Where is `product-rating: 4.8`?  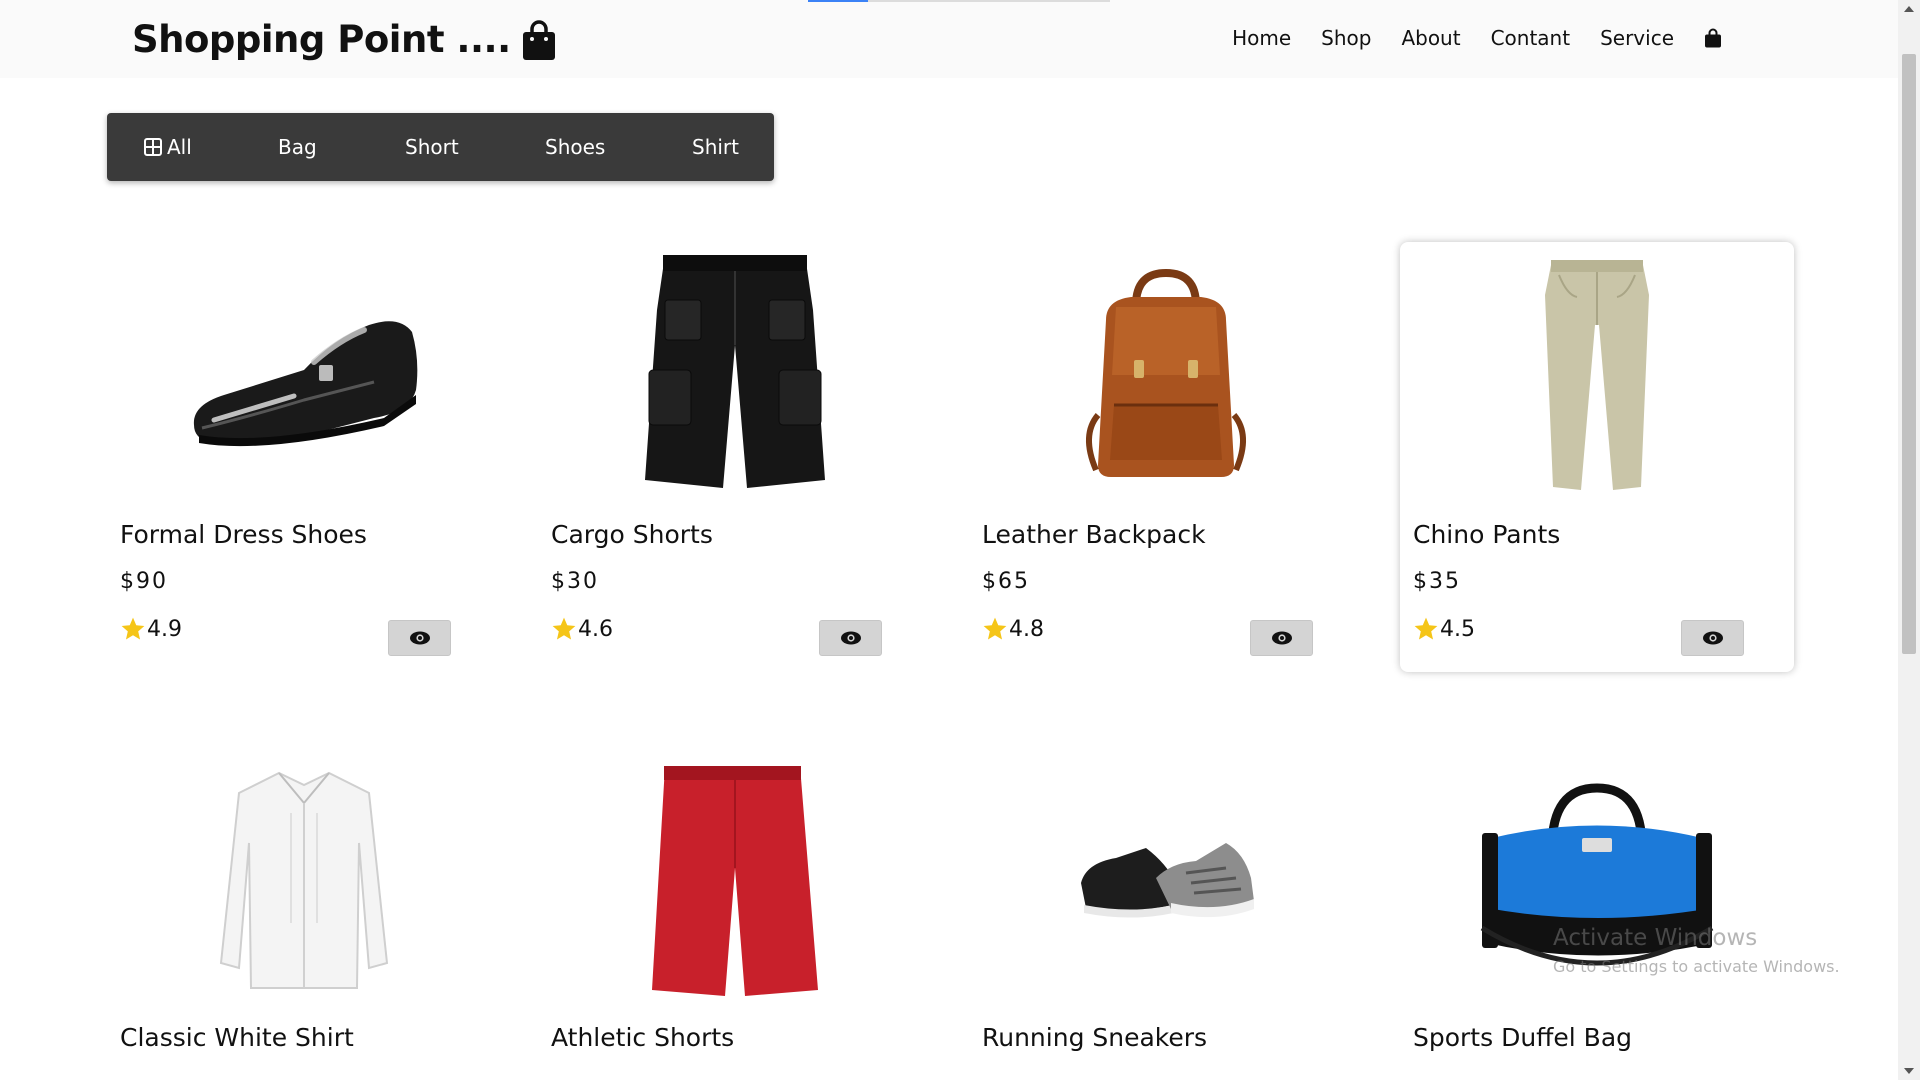
product-rating: 4.8 is located at coordinates (1013, 629).